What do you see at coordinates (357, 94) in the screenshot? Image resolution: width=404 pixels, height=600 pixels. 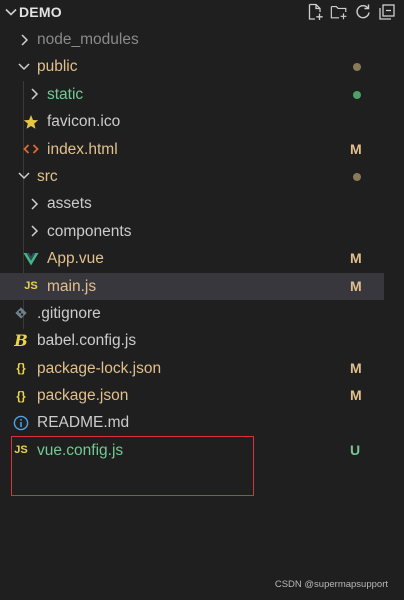 I see `untracked-dot` at bounding box center [357, 94].